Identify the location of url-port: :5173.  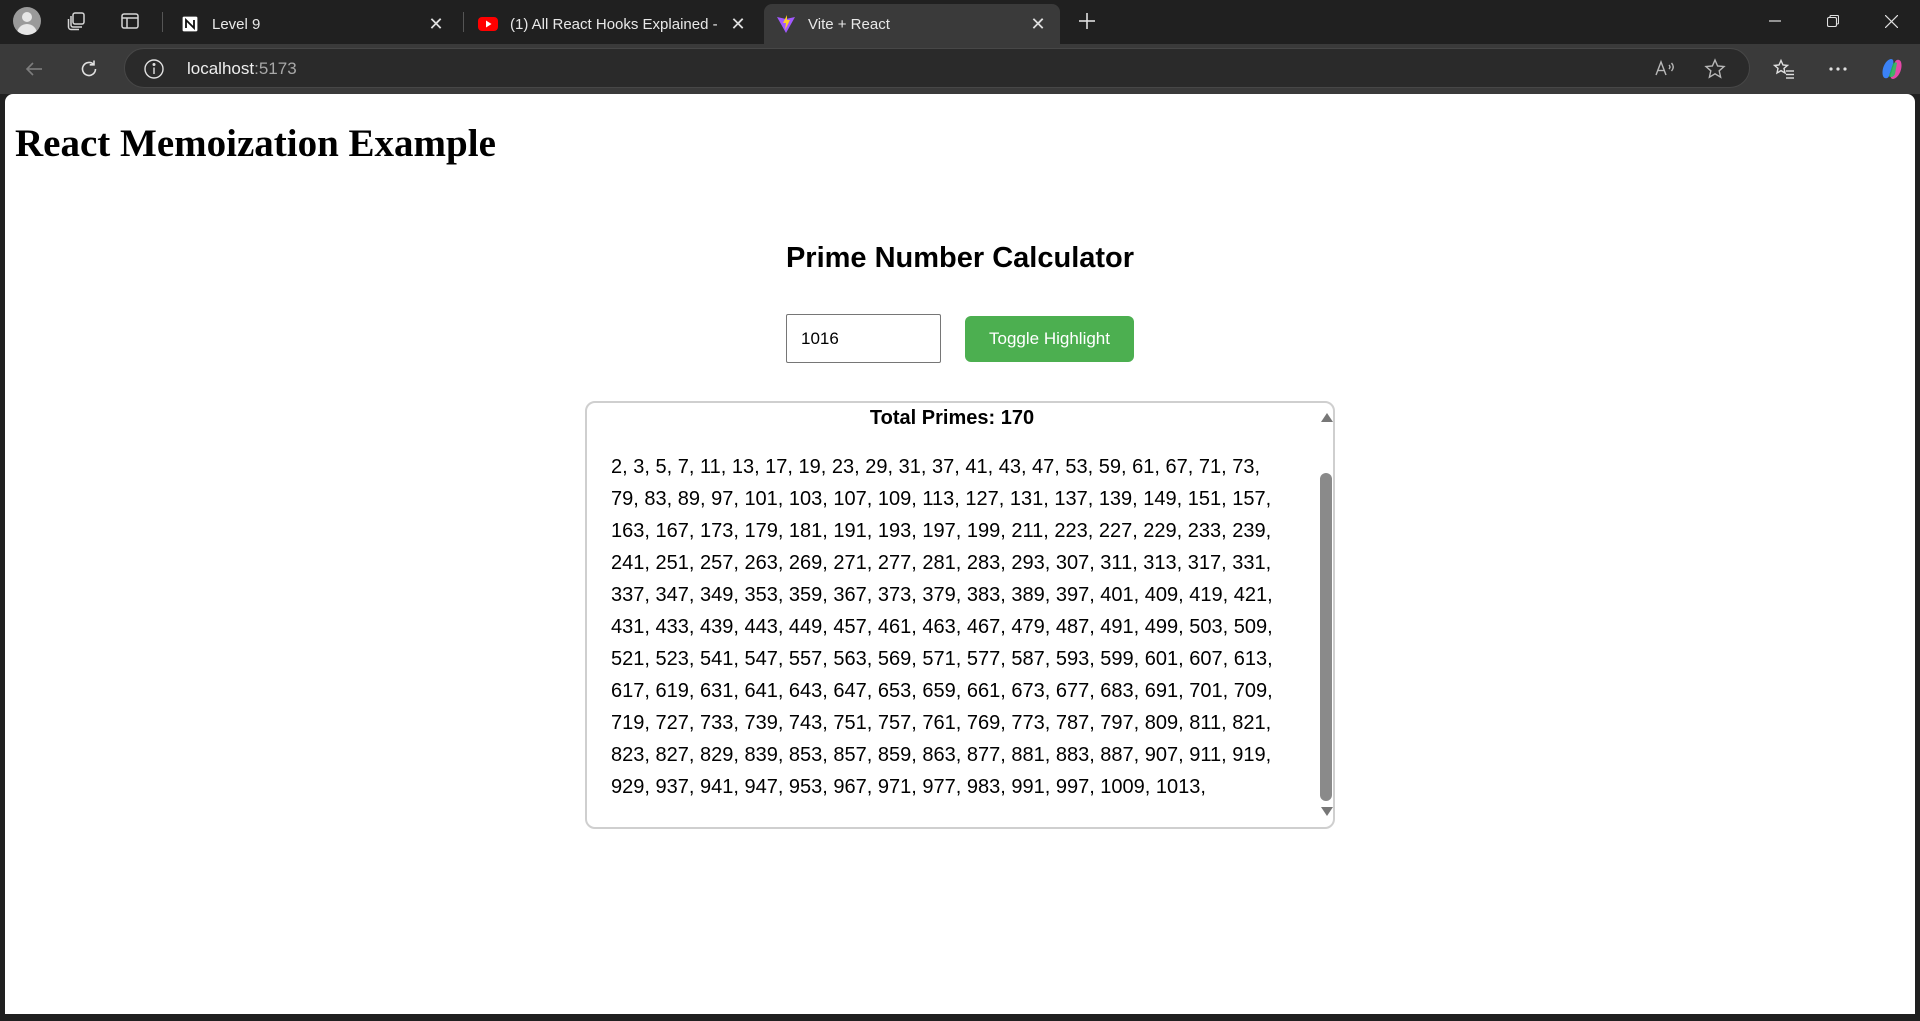
(275, 68).